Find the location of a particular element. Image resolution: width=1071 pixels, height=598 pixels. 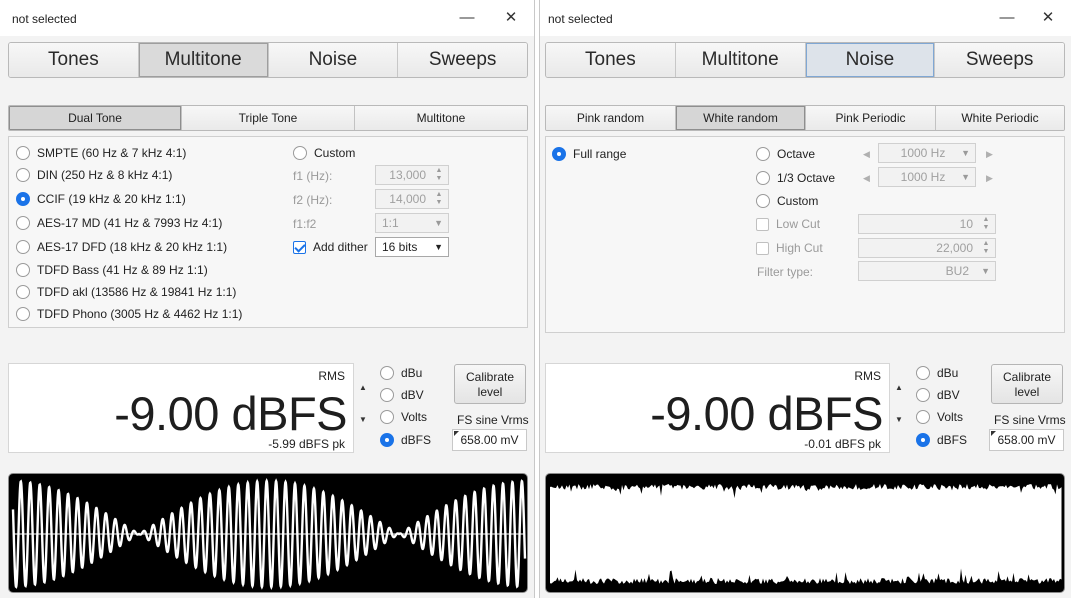

dither-bits-select: 16 bits ▼ is located at coordinates (412, 247).